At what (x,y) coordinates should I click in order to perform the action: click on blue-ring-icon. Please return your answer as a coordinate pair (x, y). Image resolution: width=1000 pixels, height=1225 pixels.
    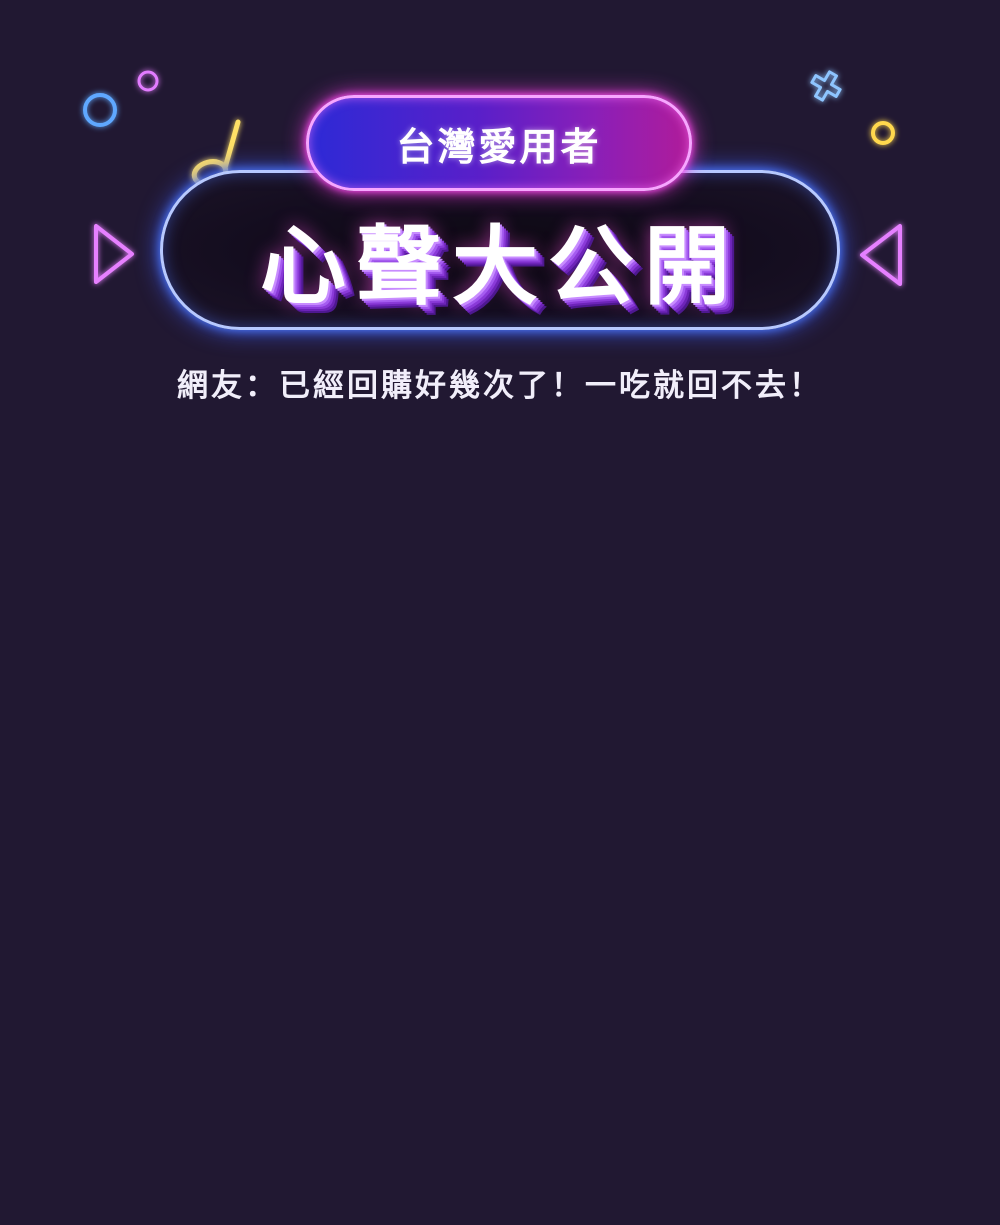
    Looking at the image, I should click on (100, 110).